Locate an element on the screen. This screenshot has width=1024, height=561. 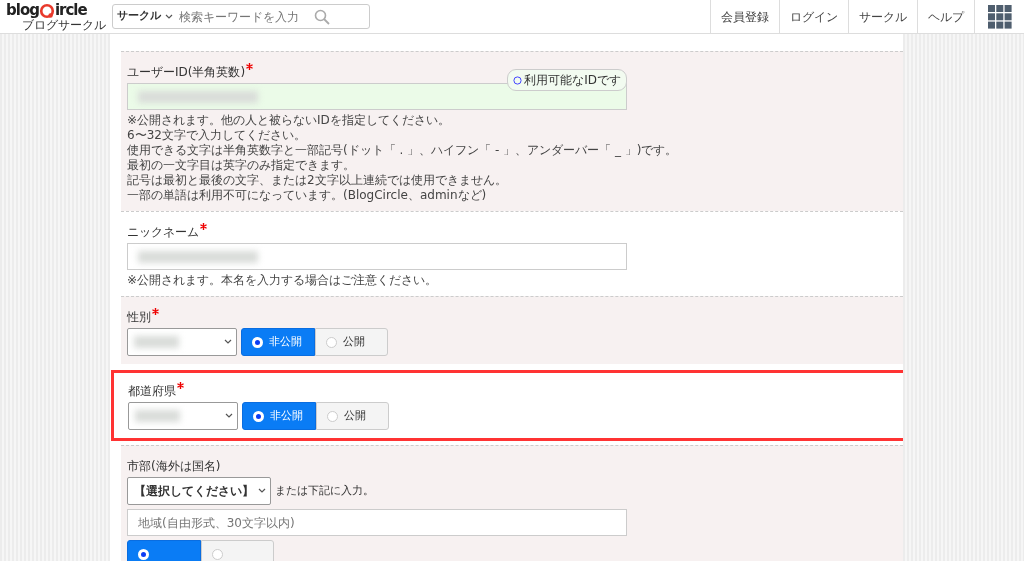
help-text: または下記に入力。 is located at coordinates (324, 490).